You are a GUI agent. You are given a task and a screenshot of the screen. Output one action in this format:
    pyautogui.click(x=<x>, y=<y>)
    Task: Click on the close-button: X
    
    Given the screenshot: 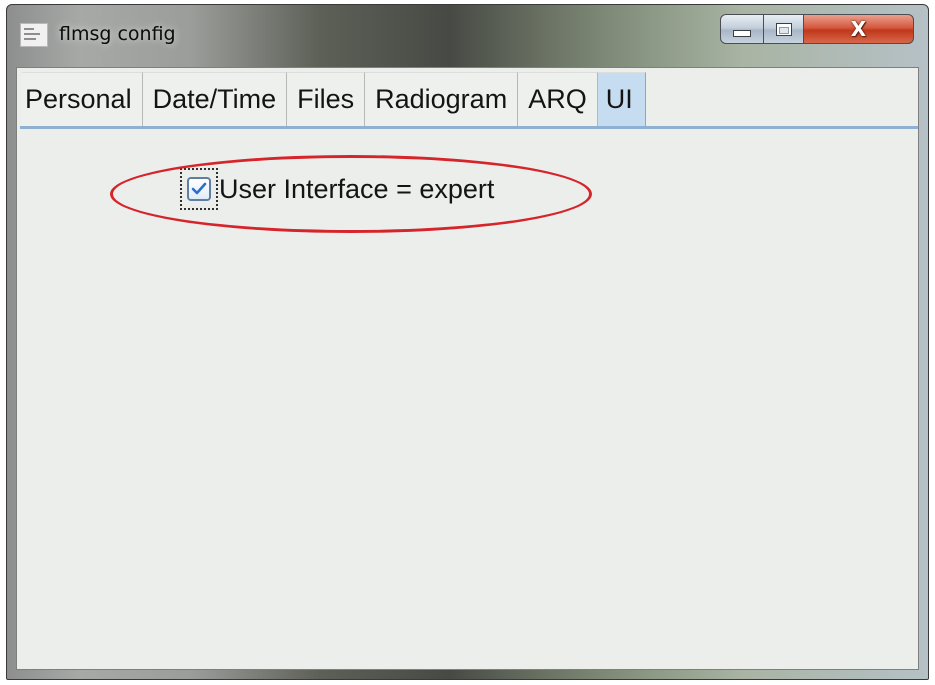 What is the action you would take?
    pyautogui.click(x=858, y=29)
    